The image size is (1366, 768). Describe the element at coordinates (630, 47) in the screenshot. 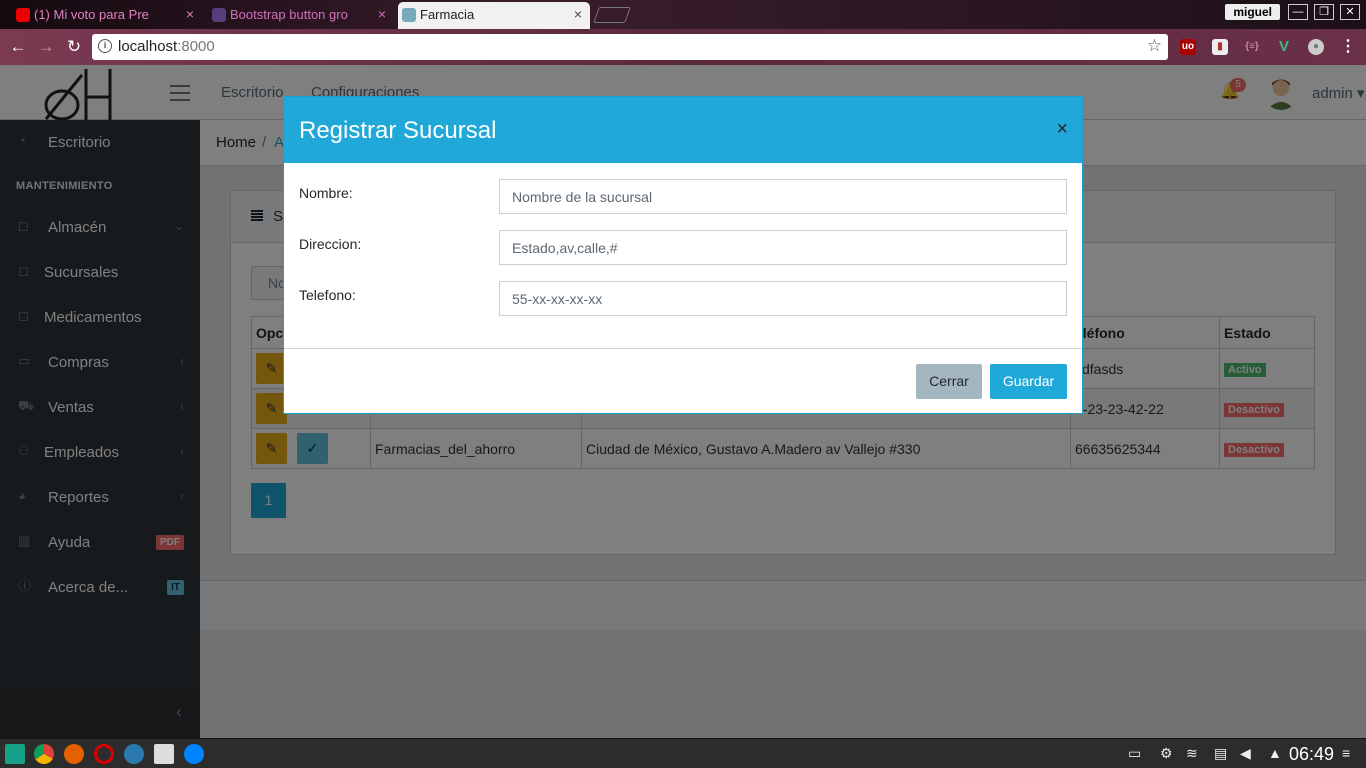

I see `address-bar: i localhost:8000 ☆` at that location.